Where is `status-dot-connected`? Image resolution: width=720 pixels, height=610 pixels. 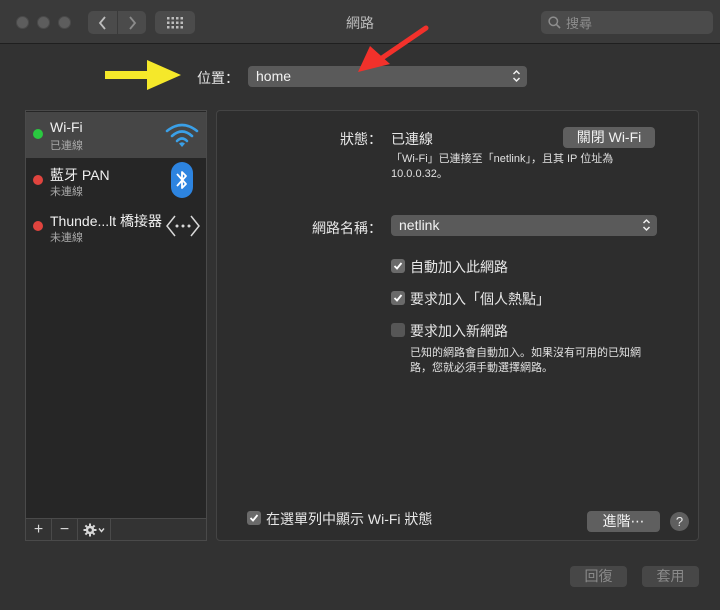
status-dot-connected is located at coordinates (38, 134).